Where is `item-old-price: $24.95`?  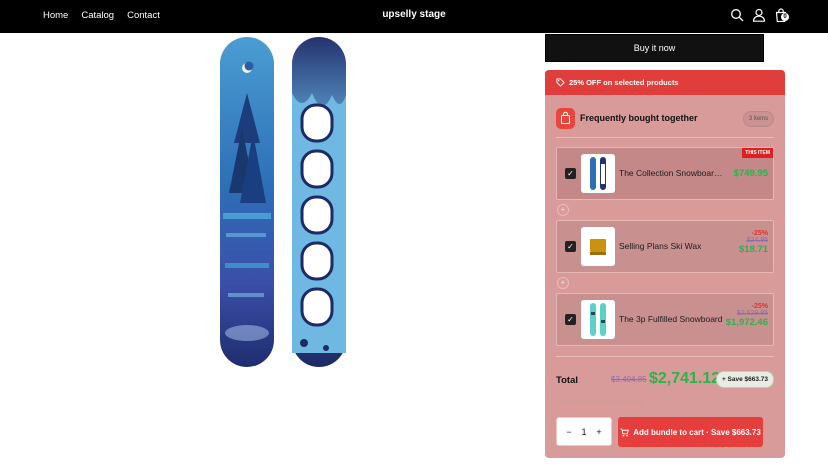
item-old-price: $24.95 is located at coordinates (757, 240).